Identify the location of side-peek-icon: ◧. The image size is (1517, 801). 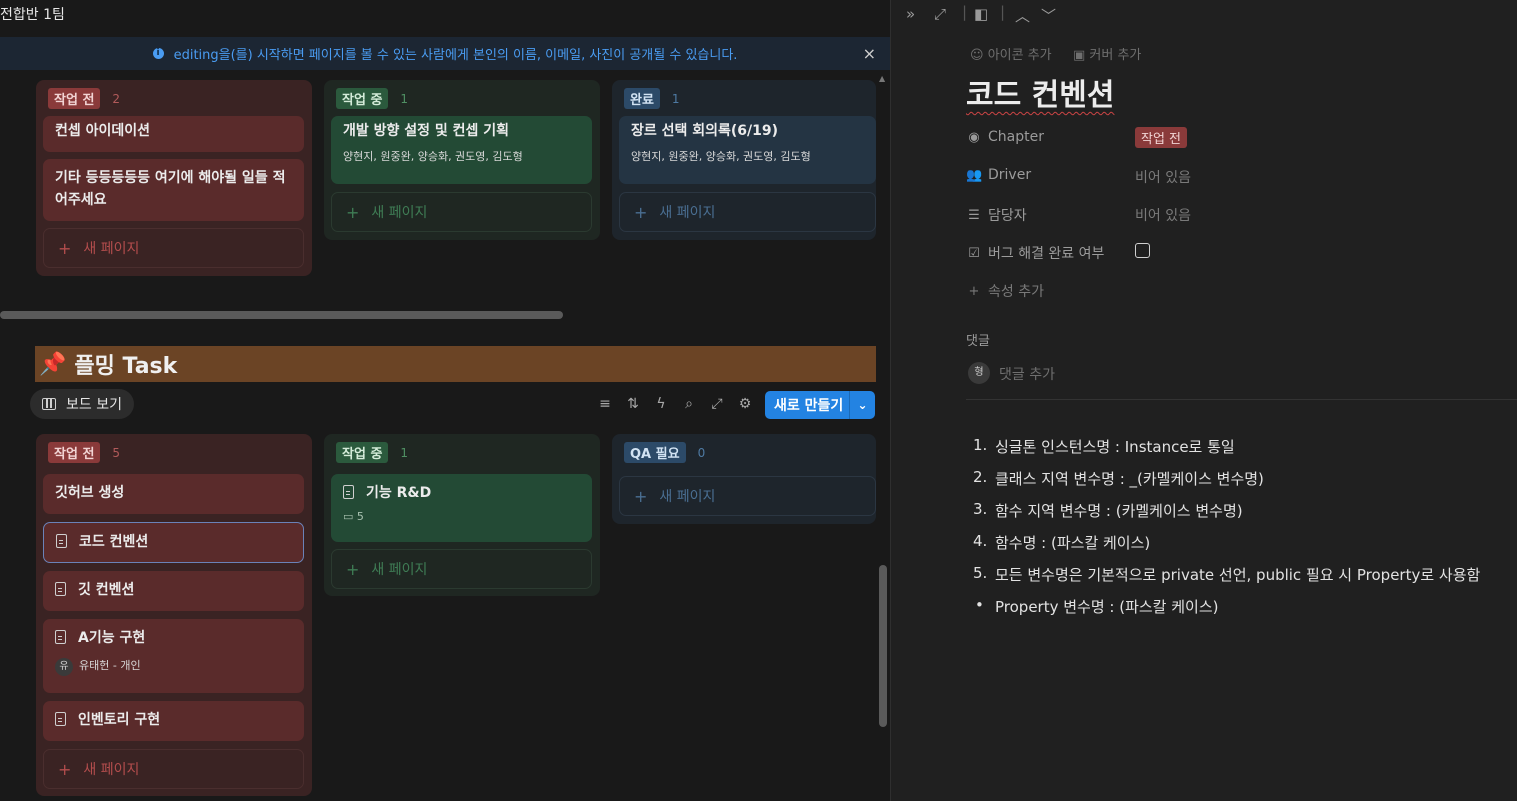
(981, 14).